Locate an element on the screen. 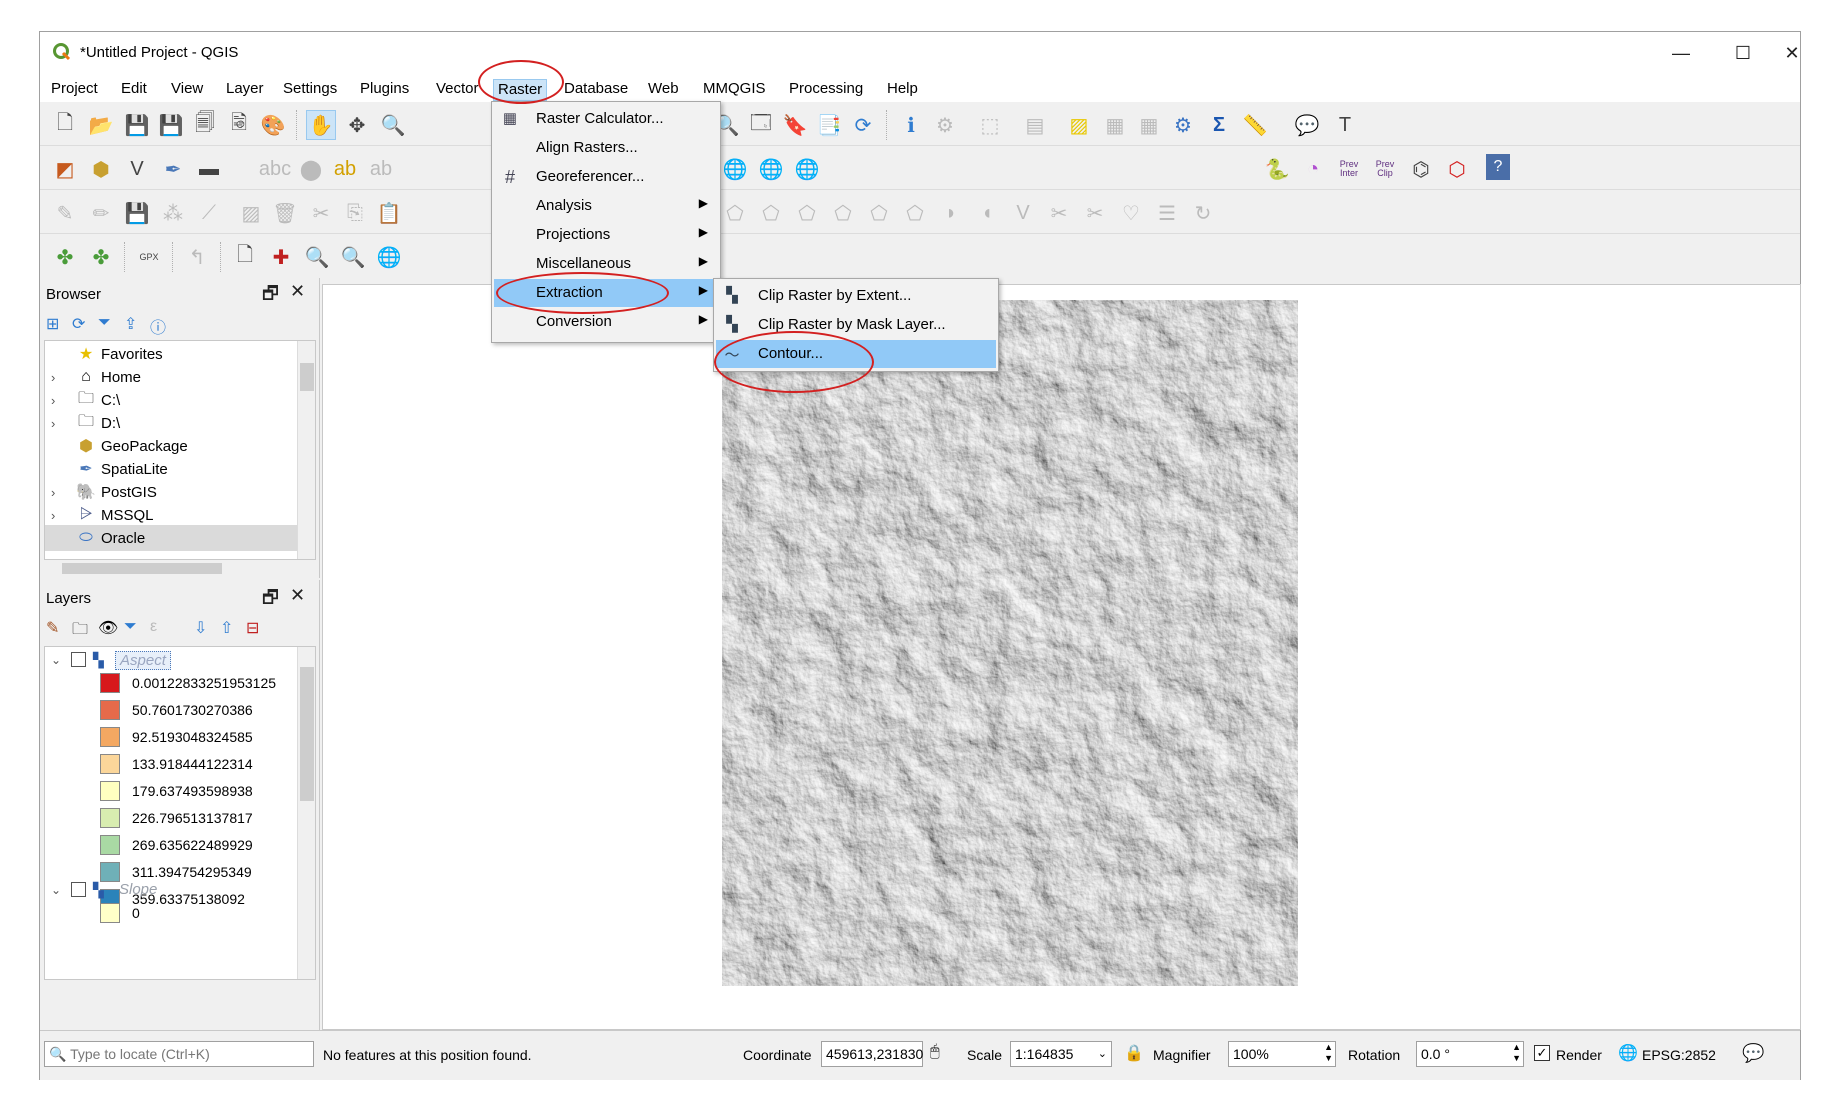 The image size is (1830, 1112). binoculars-icon: ⌬ is located at coordinates (1421, 169).